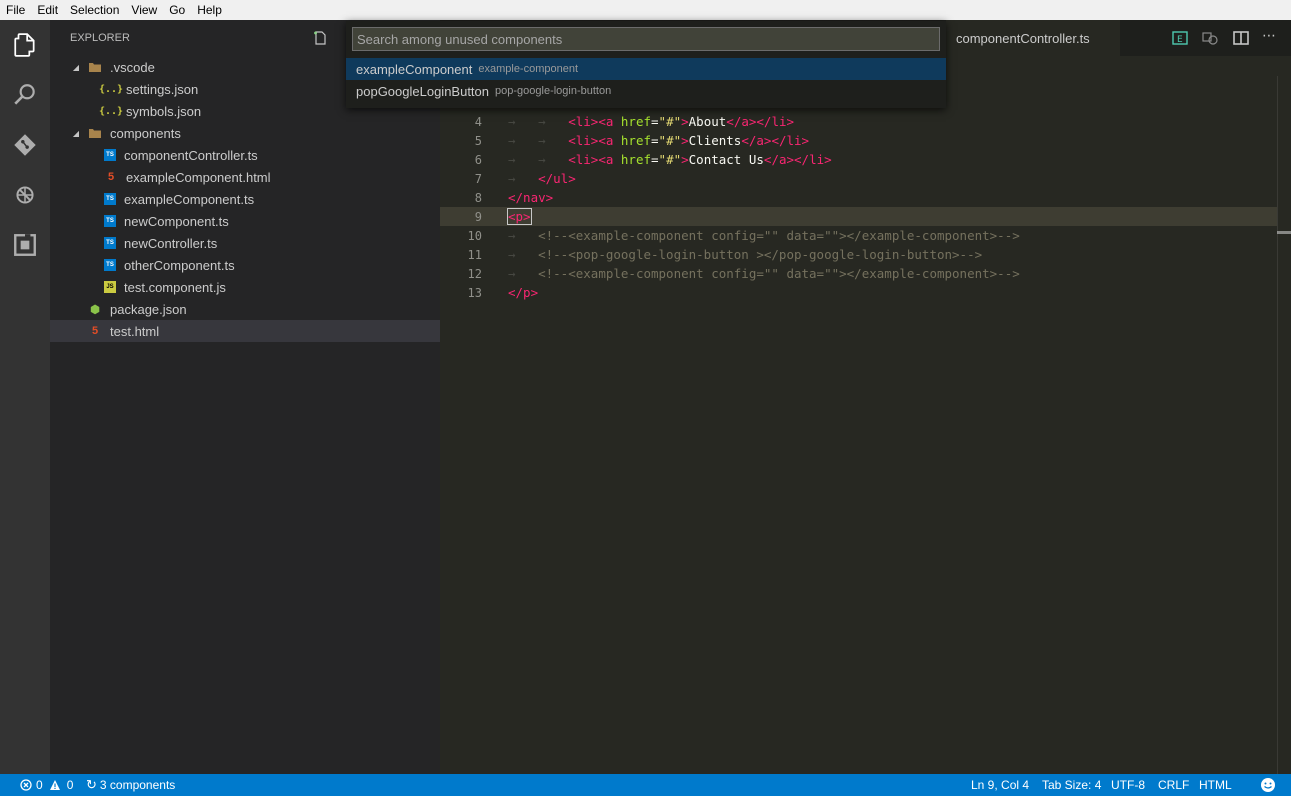 Image resolution: width=1291 pixels, height=796 pixels. I want to click on tree-item-label: symbols.json, so click(164, 111).